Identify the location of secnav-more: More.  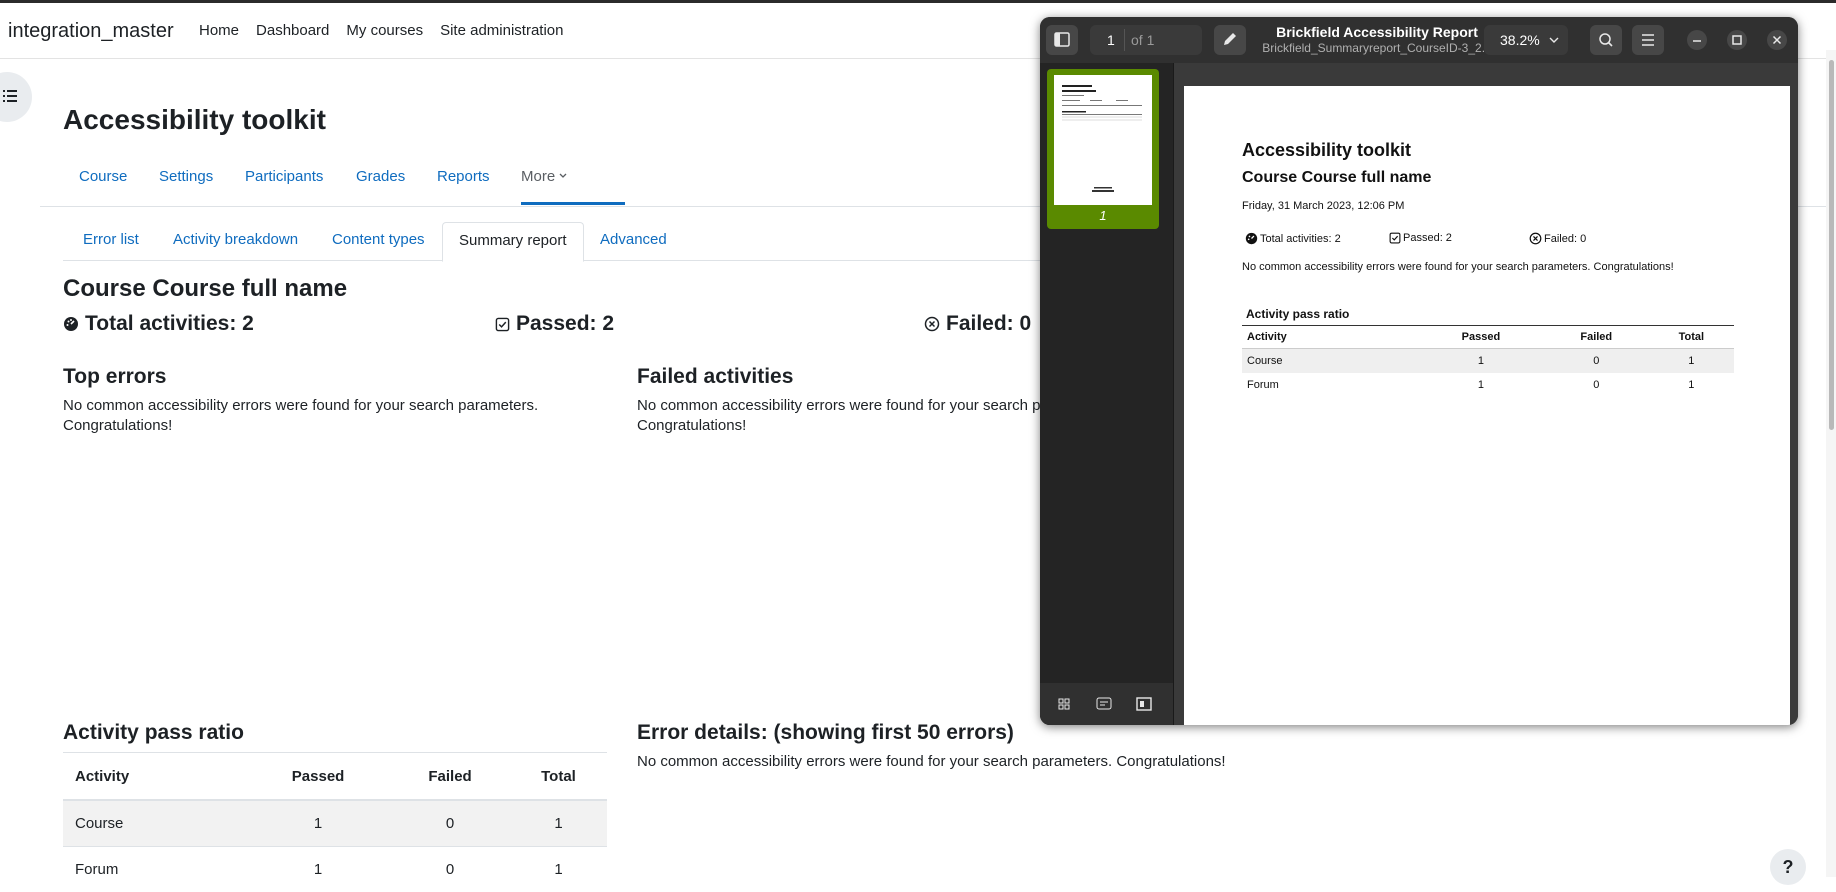
(544, 176).